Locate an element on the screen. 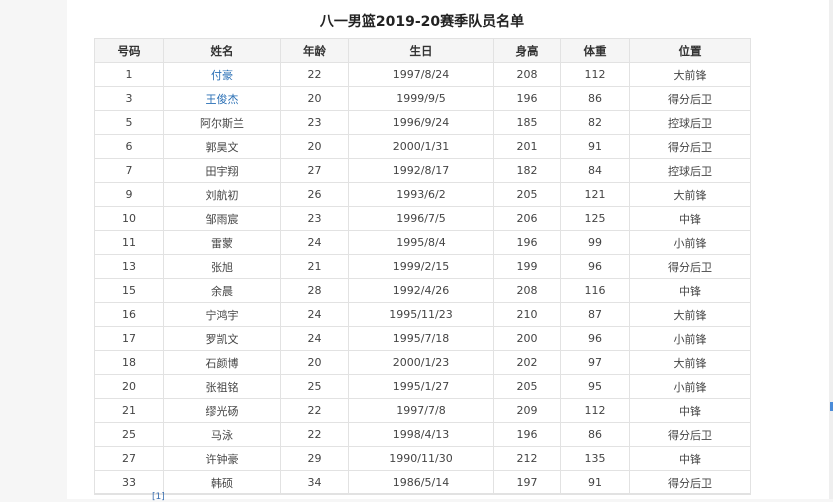  cell-weight: 135 is located at coordinates (595, 458).